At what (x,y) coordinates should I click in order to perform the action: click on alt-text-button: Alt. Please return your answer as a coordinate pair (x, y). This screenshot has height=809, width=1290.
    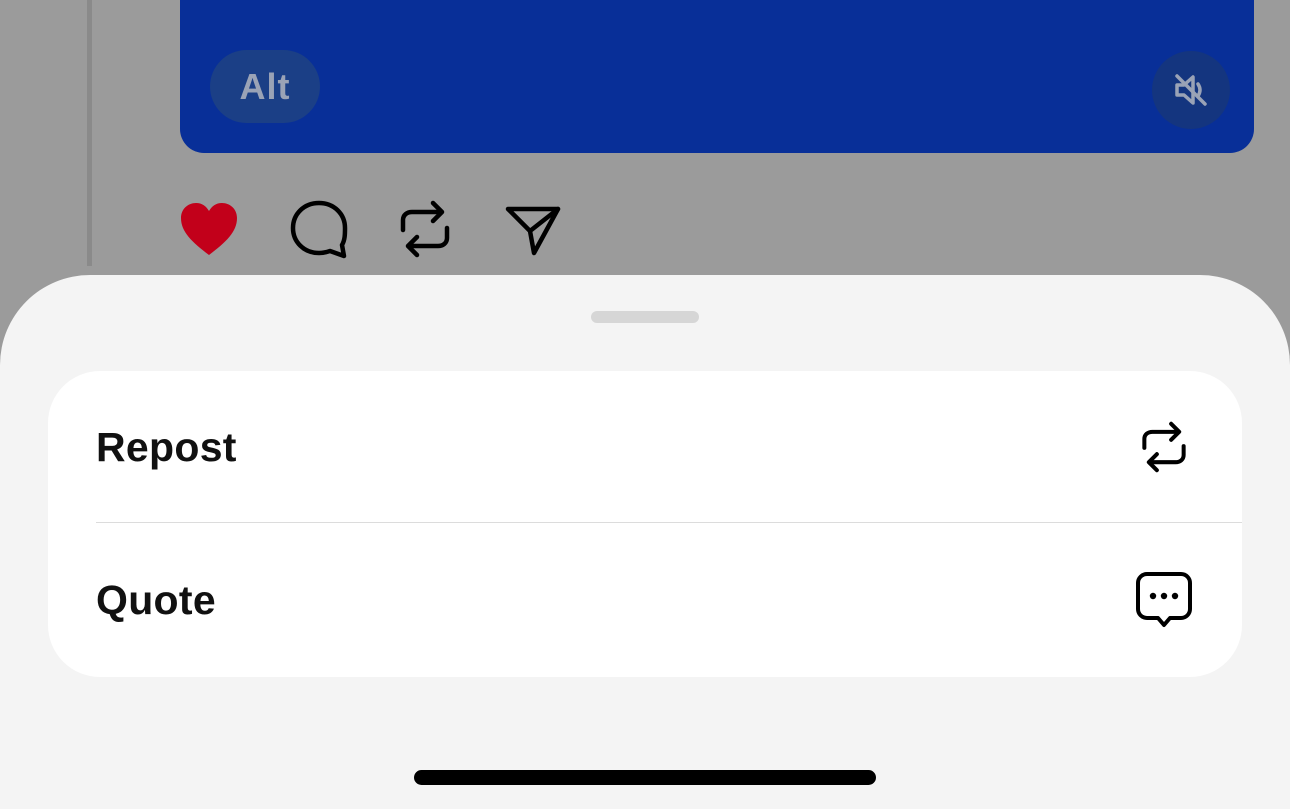
    Looking at the image, I should click on (265, 86).